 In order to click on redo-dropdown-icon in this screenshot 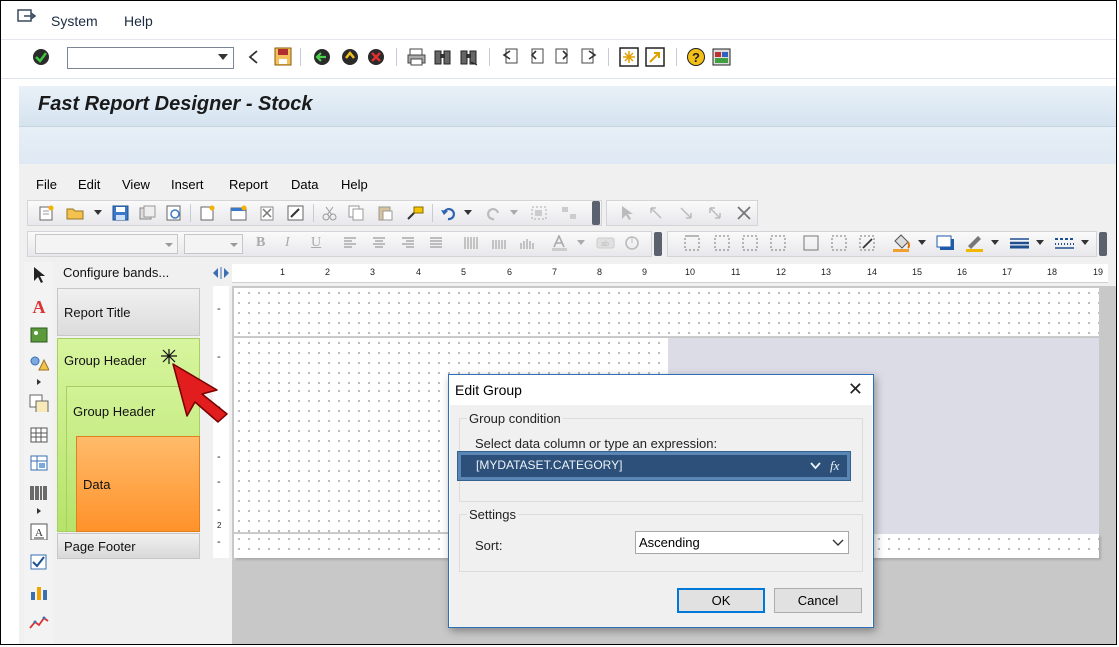, I will do `click(514, 213)`.